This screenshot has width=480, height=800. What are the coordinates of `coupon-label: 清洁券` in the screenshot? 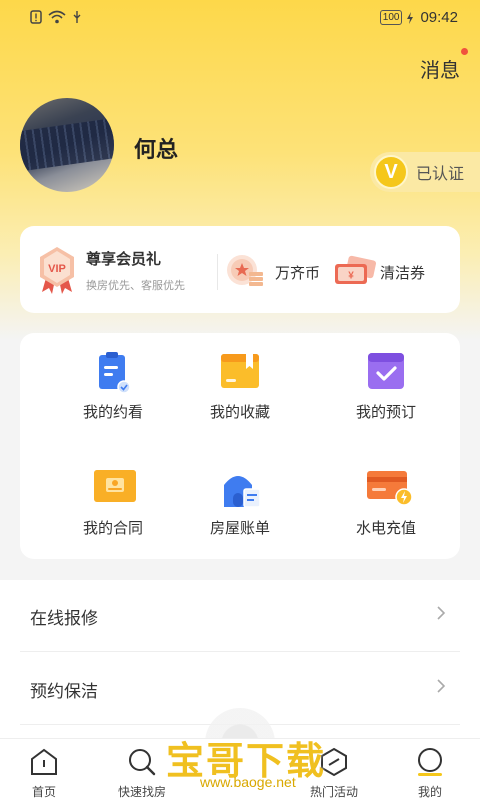 It's located at (402, 272).